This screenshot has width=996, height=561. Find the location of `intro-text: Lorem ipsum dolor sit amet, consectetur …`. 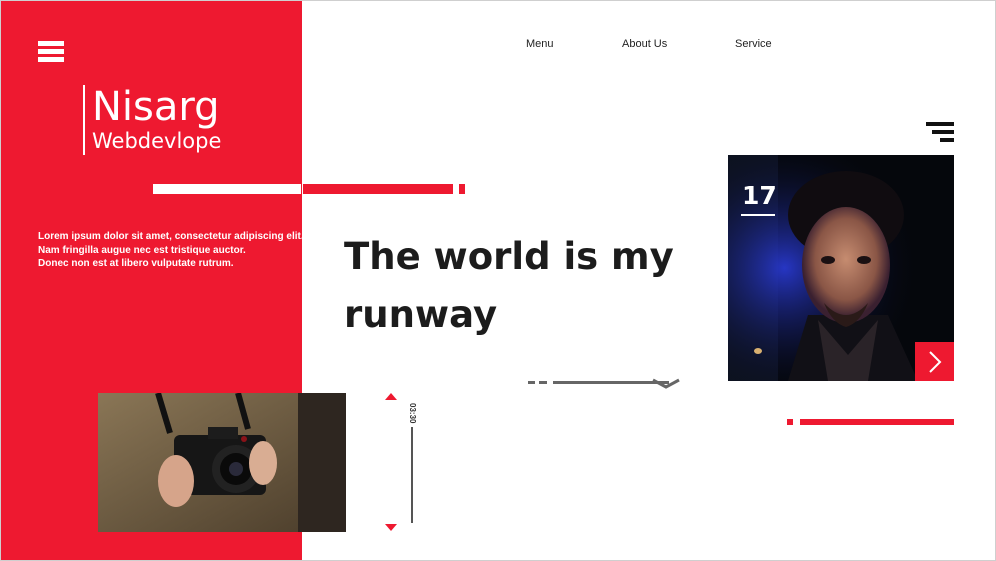

intro-text: Lorem ipsum dolor sit amet, consectetur … is located at coordinates (171, 250).